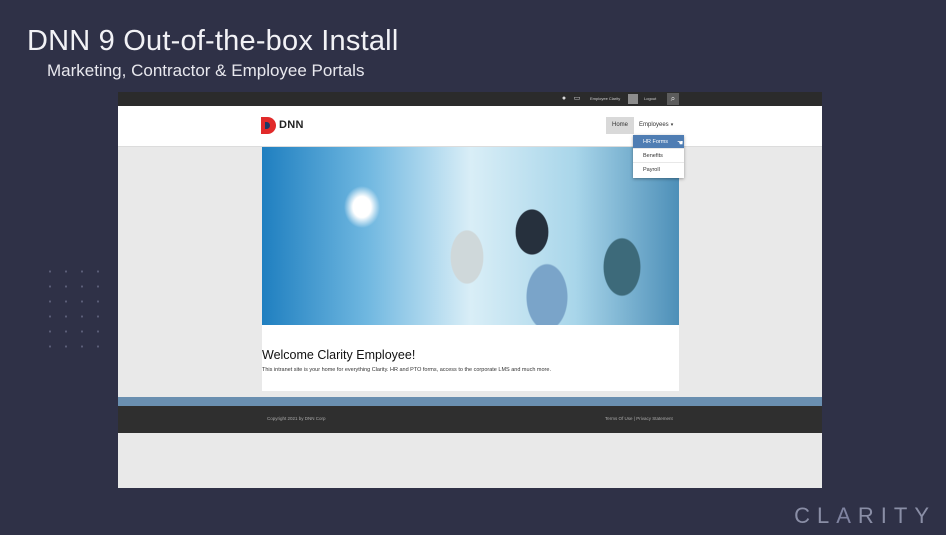 Image resolution: width=946 pixels, height=535 pixels. Describe the element at coordinates (470, 401) in the screenshot. I see `footer-accent-stripe` at that location.